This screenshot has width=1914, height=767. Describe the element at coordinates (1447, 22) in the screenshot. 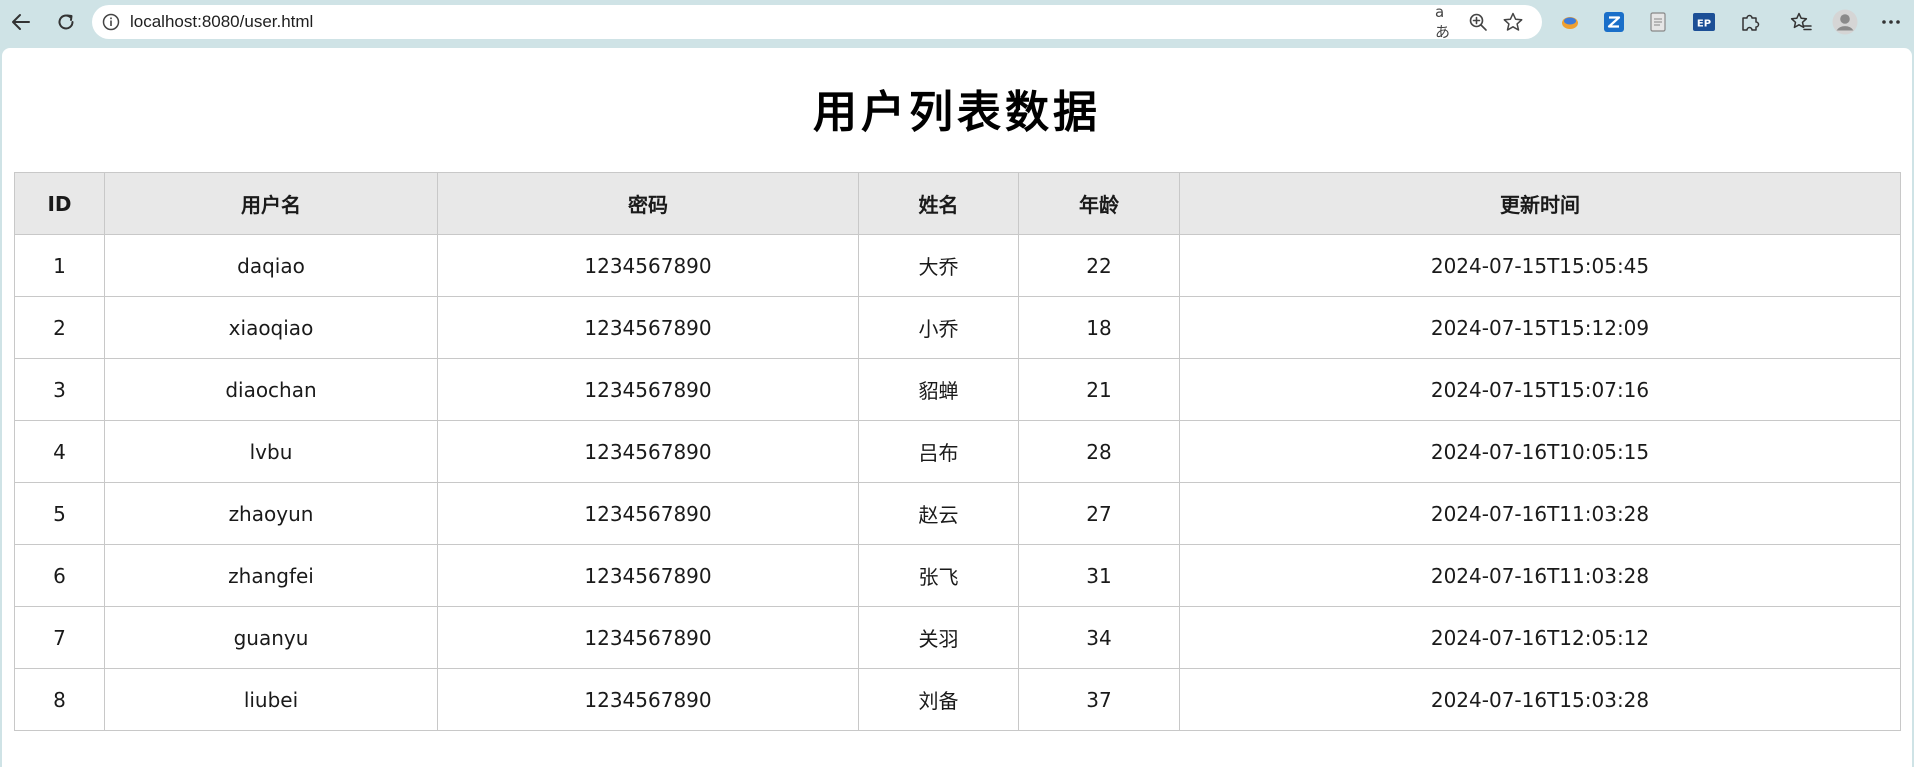

I see `read-aloud-icon: aあ` at that location.